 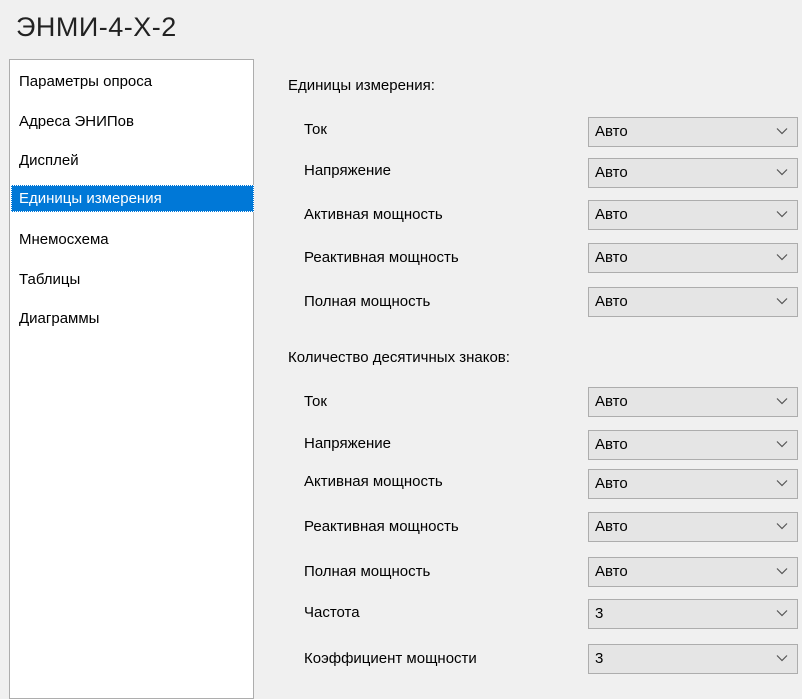 I want to click on nav-item-enip-addresses: Адреса ЭНИПов, so click(x=132, y=121).